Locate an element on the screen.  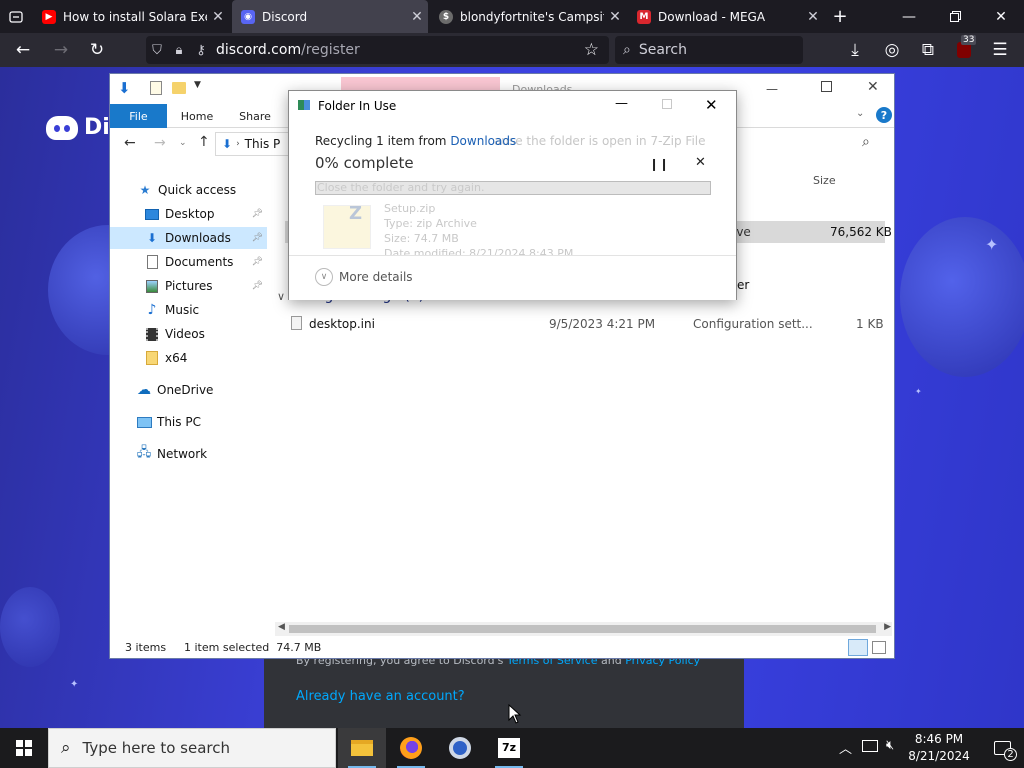
nav-pictures: Pictures 📌︎ is located at coordinates (188, 286).